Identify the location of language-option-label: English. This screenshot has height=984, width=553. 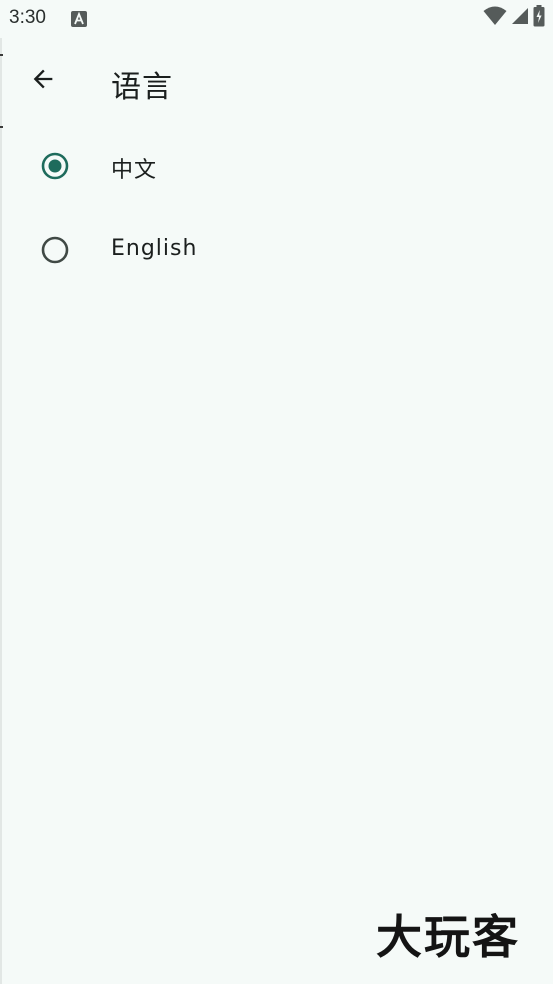
(154, 248).